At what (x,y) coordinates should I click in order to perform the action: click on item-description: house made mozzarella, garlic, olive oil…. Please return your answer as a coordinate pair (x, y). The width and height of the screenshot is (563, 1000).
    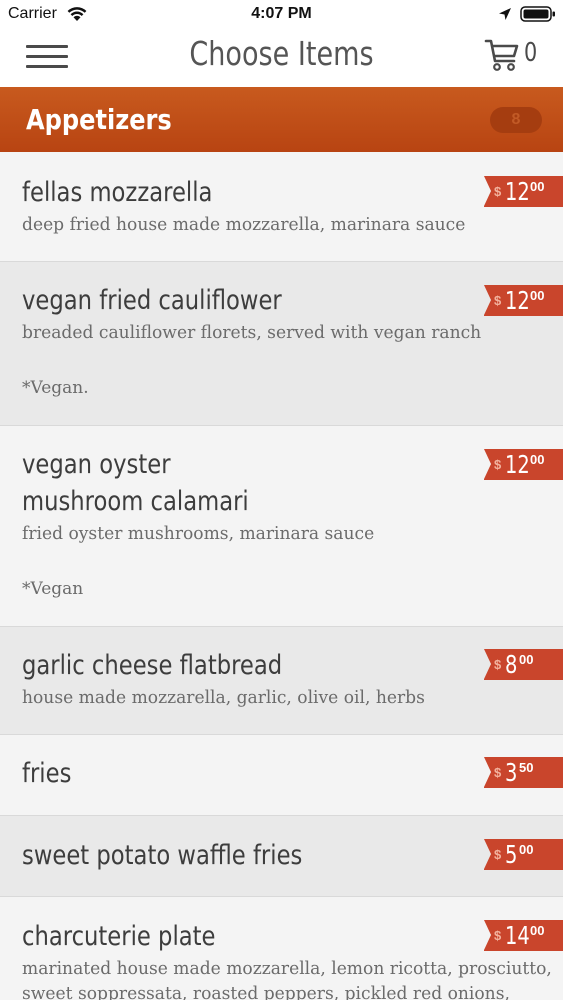
    Looking at the image, I should click on (223, 697).